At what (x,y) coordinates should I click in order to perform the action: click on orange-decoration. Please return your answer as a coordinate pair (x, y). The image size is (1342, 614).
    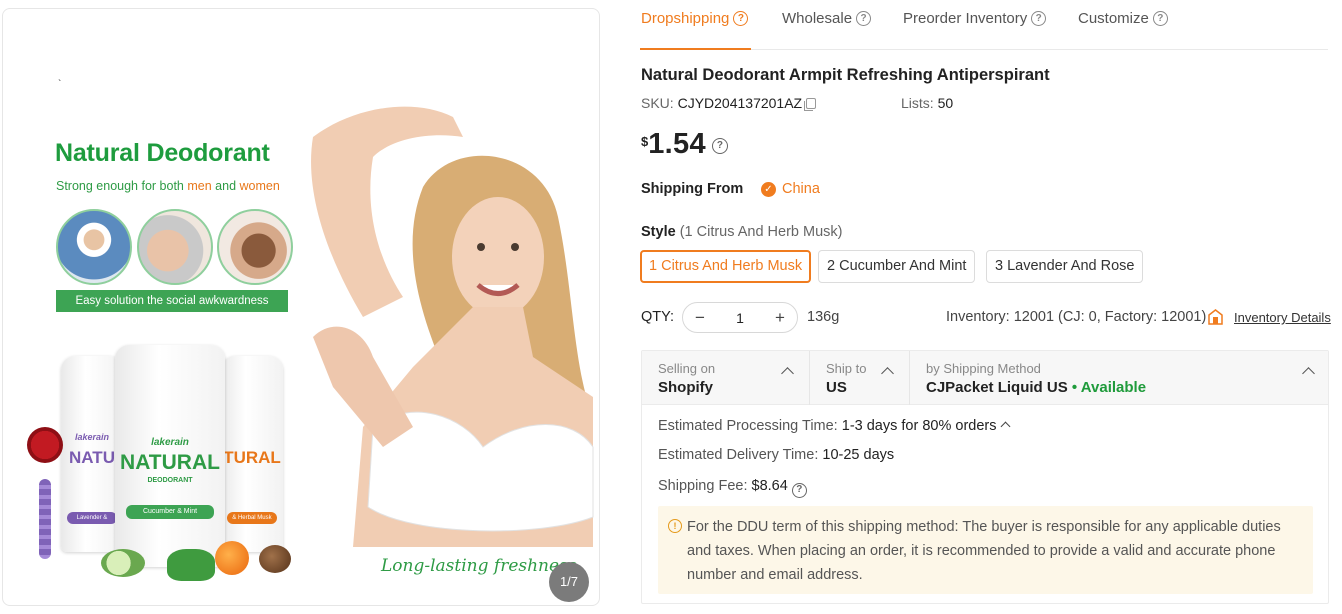
    Looking at the image, I should click on (232, 558).